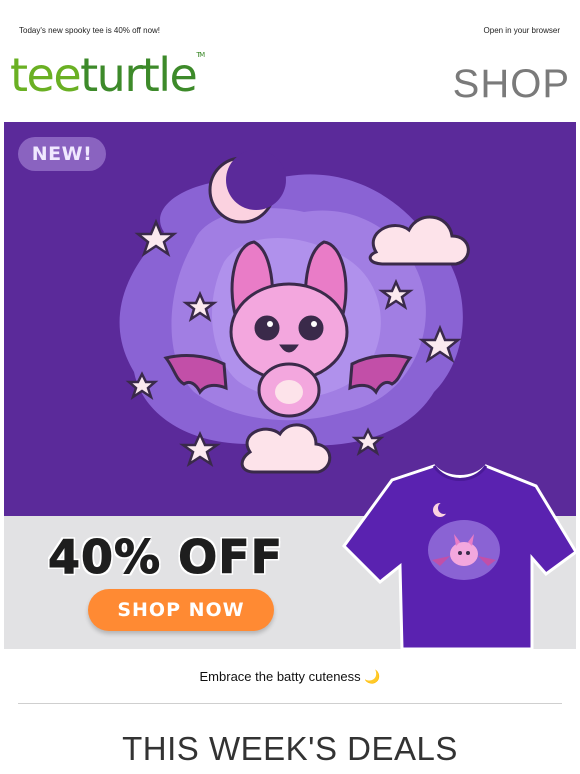  I want to click on logo-trademark: TM, so click(200, 55).